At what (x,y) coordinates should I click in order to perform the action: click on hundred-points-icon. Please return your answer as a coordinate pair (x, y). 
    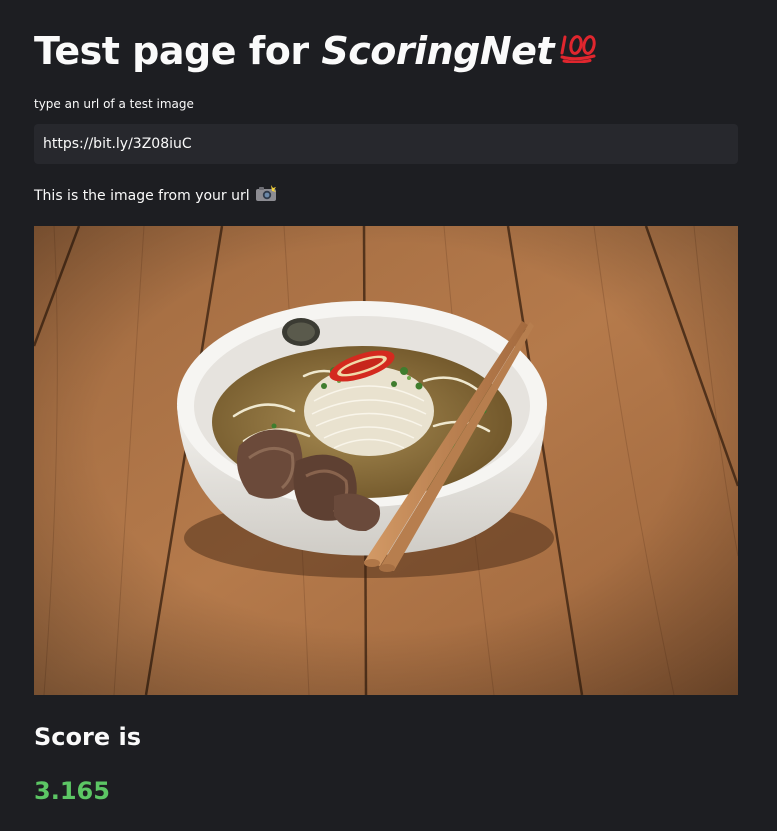
    Looking at the image, I should click on (578, 50).